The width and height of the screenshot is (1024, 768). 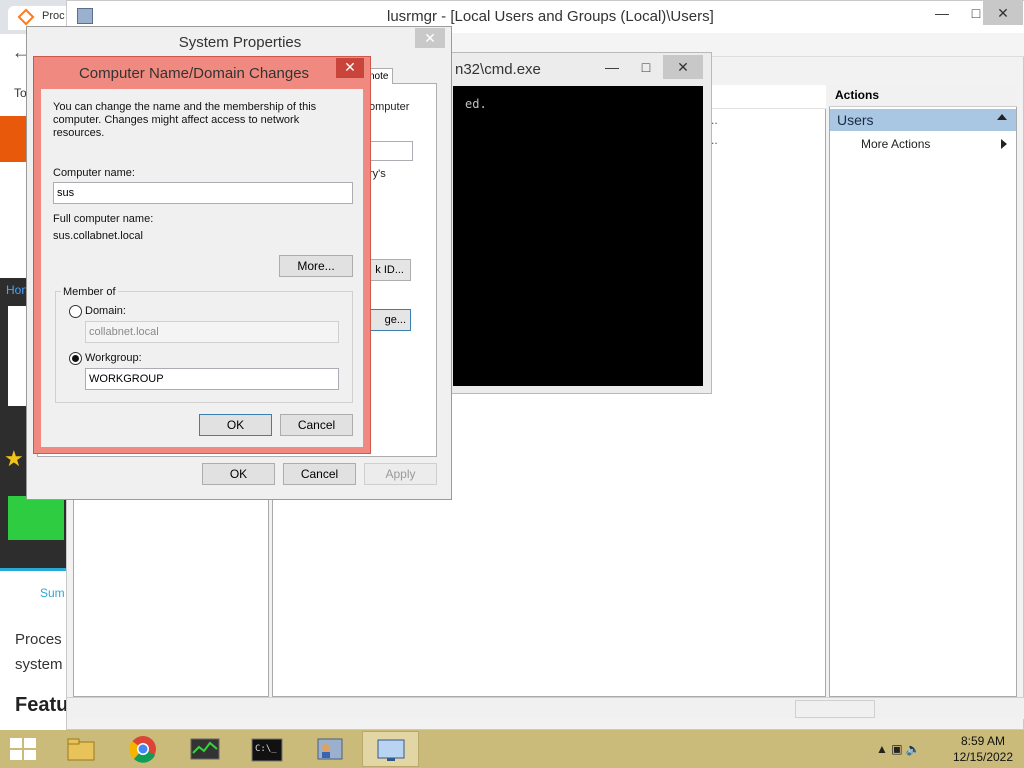 I want to click on star-icon: ★, so click(x=14, y=458).